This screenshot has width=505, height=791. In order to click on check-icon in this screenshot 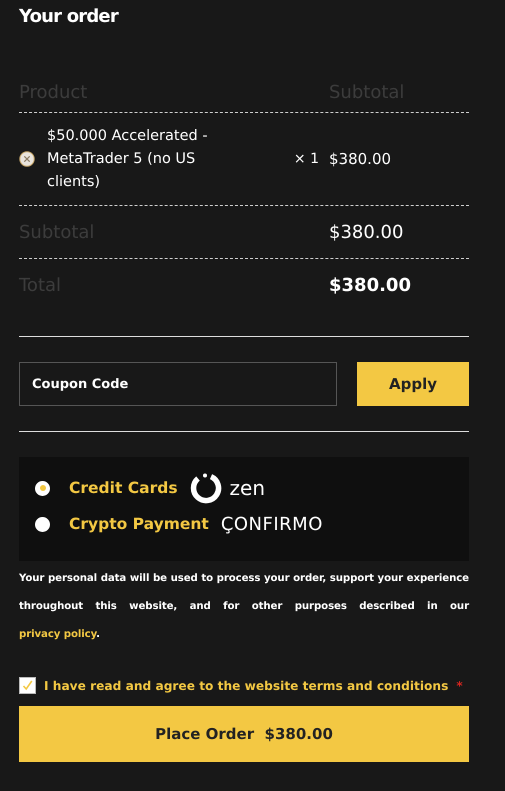, I will do `click(27, 685)`.